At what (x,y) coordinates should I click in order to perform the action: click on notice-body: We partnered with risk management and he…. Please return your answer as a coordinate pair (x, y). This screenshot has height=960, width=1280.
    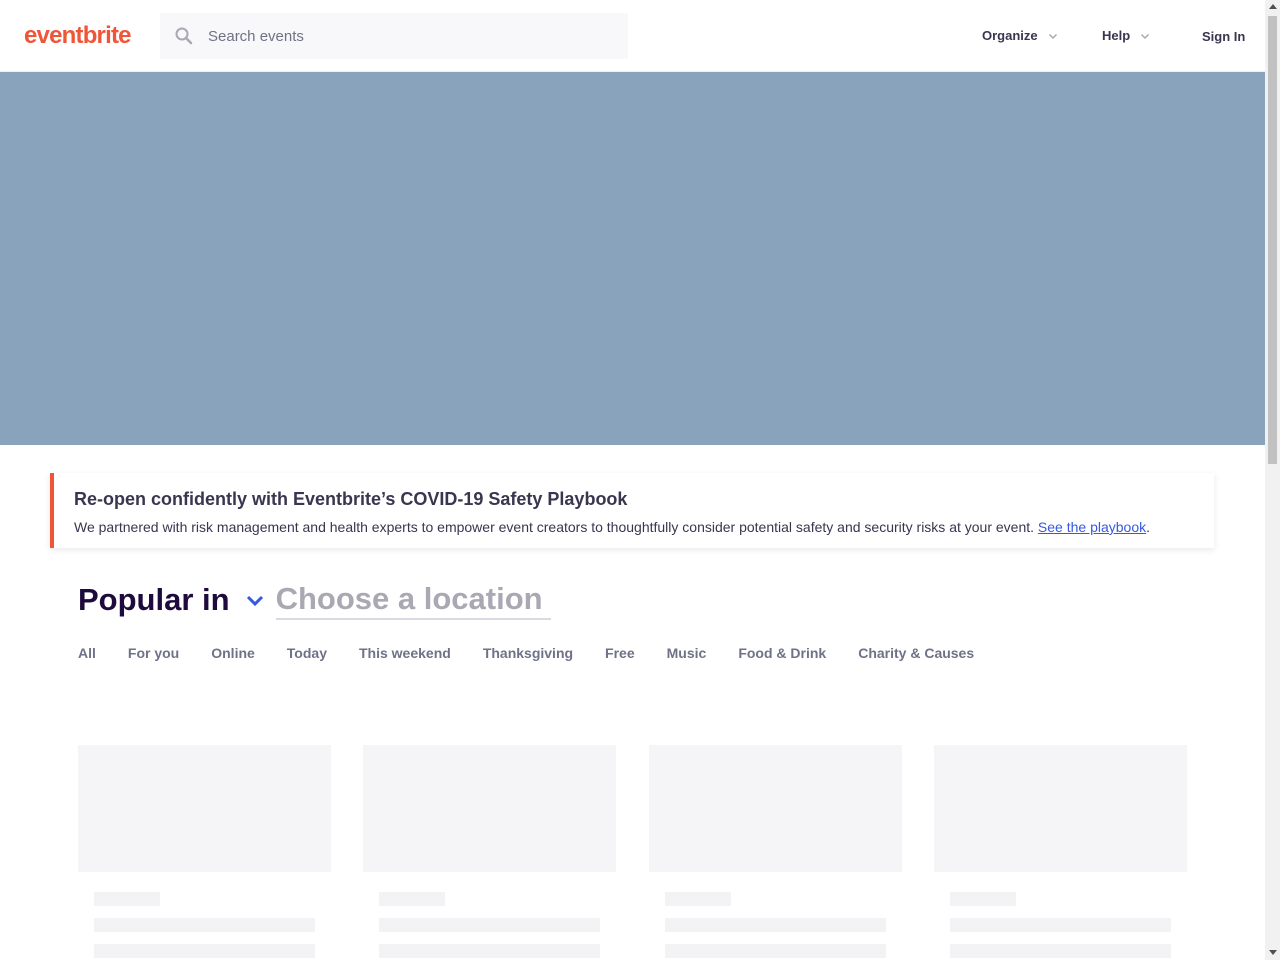
    Looking at the image, I should click on (556, 527).